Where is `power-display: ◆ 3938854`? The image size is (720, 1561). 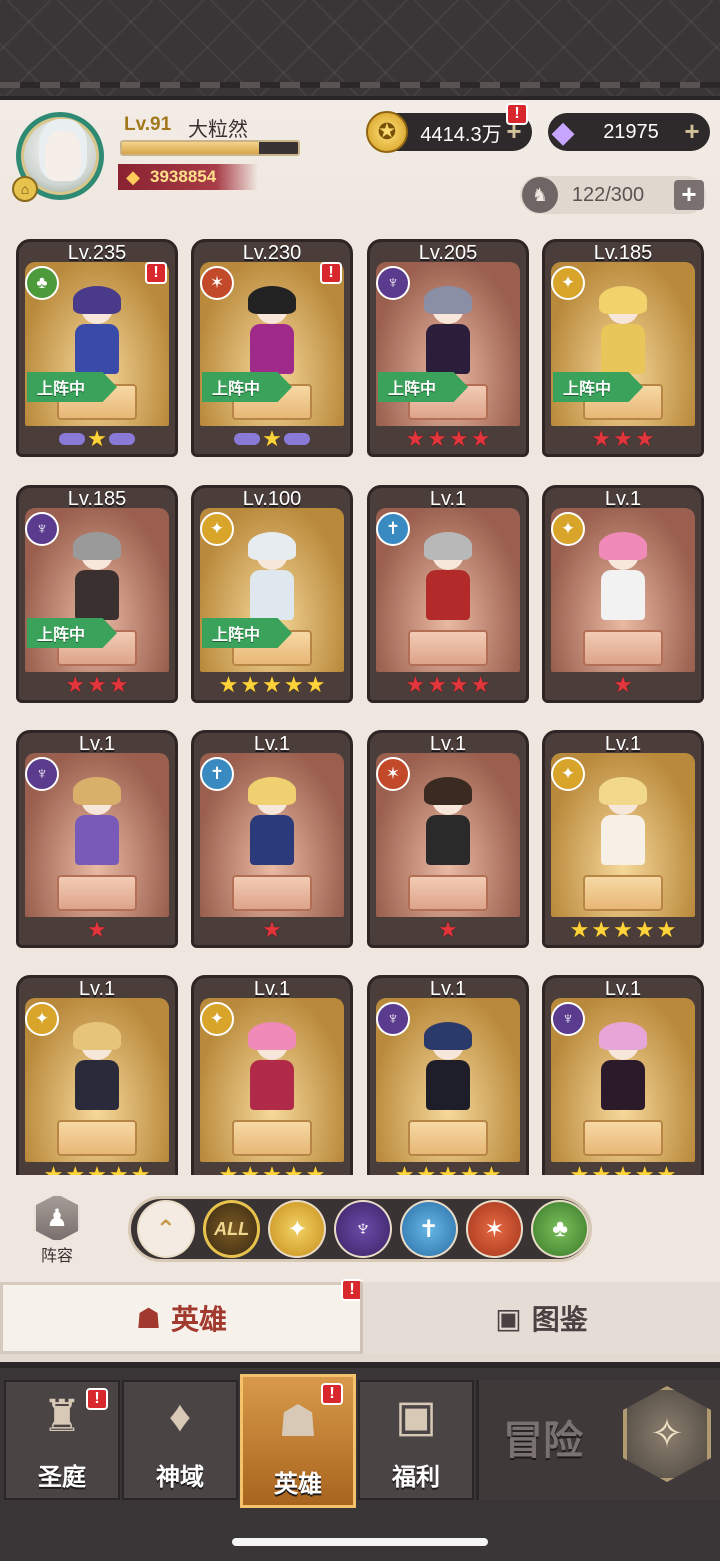 power-display: ◆ 3938854 is located at coordinates (188, 177).